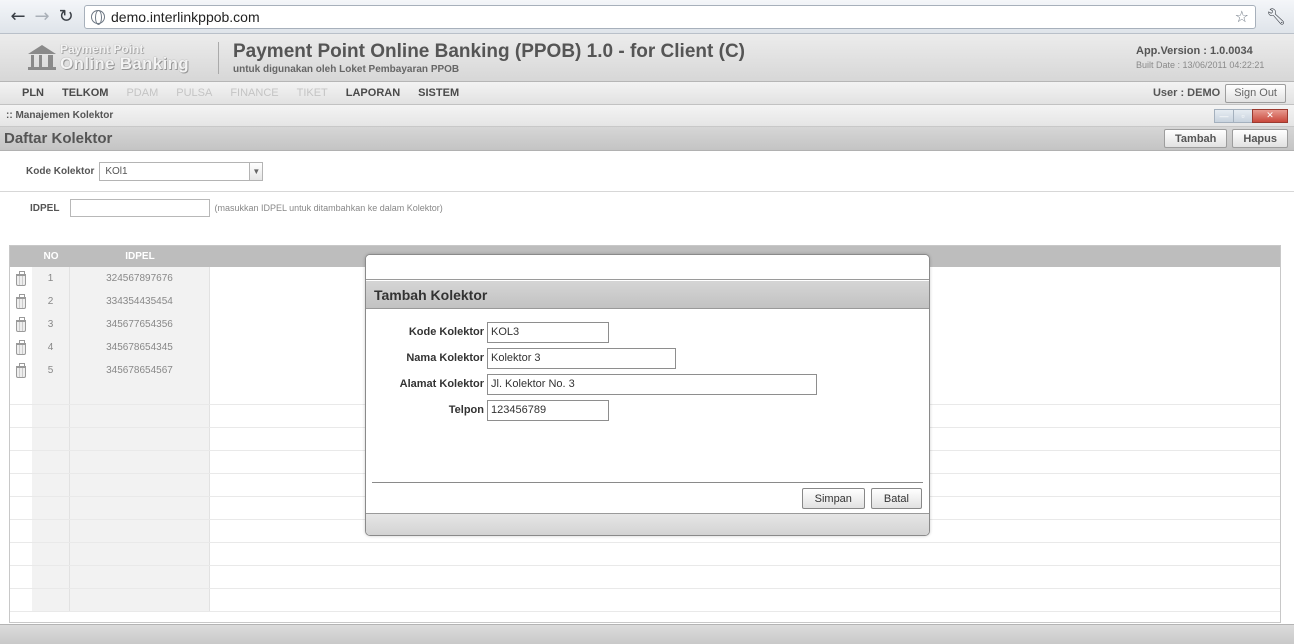 This screenshot has width=1294, height=644. I want to click on dialog-title: Tambah Kolektor, so click(647, 295).